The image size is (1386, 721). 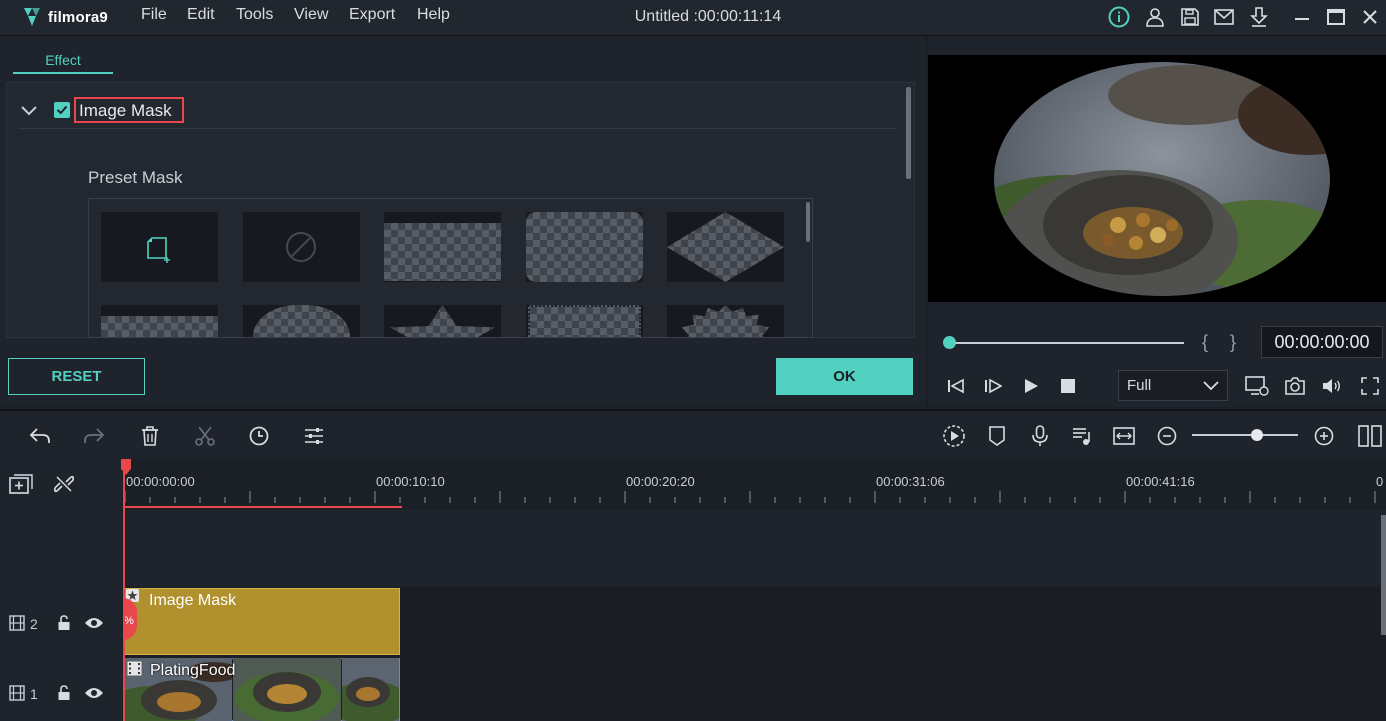 I want to click on track-header-column, so click(x=61, y=590).